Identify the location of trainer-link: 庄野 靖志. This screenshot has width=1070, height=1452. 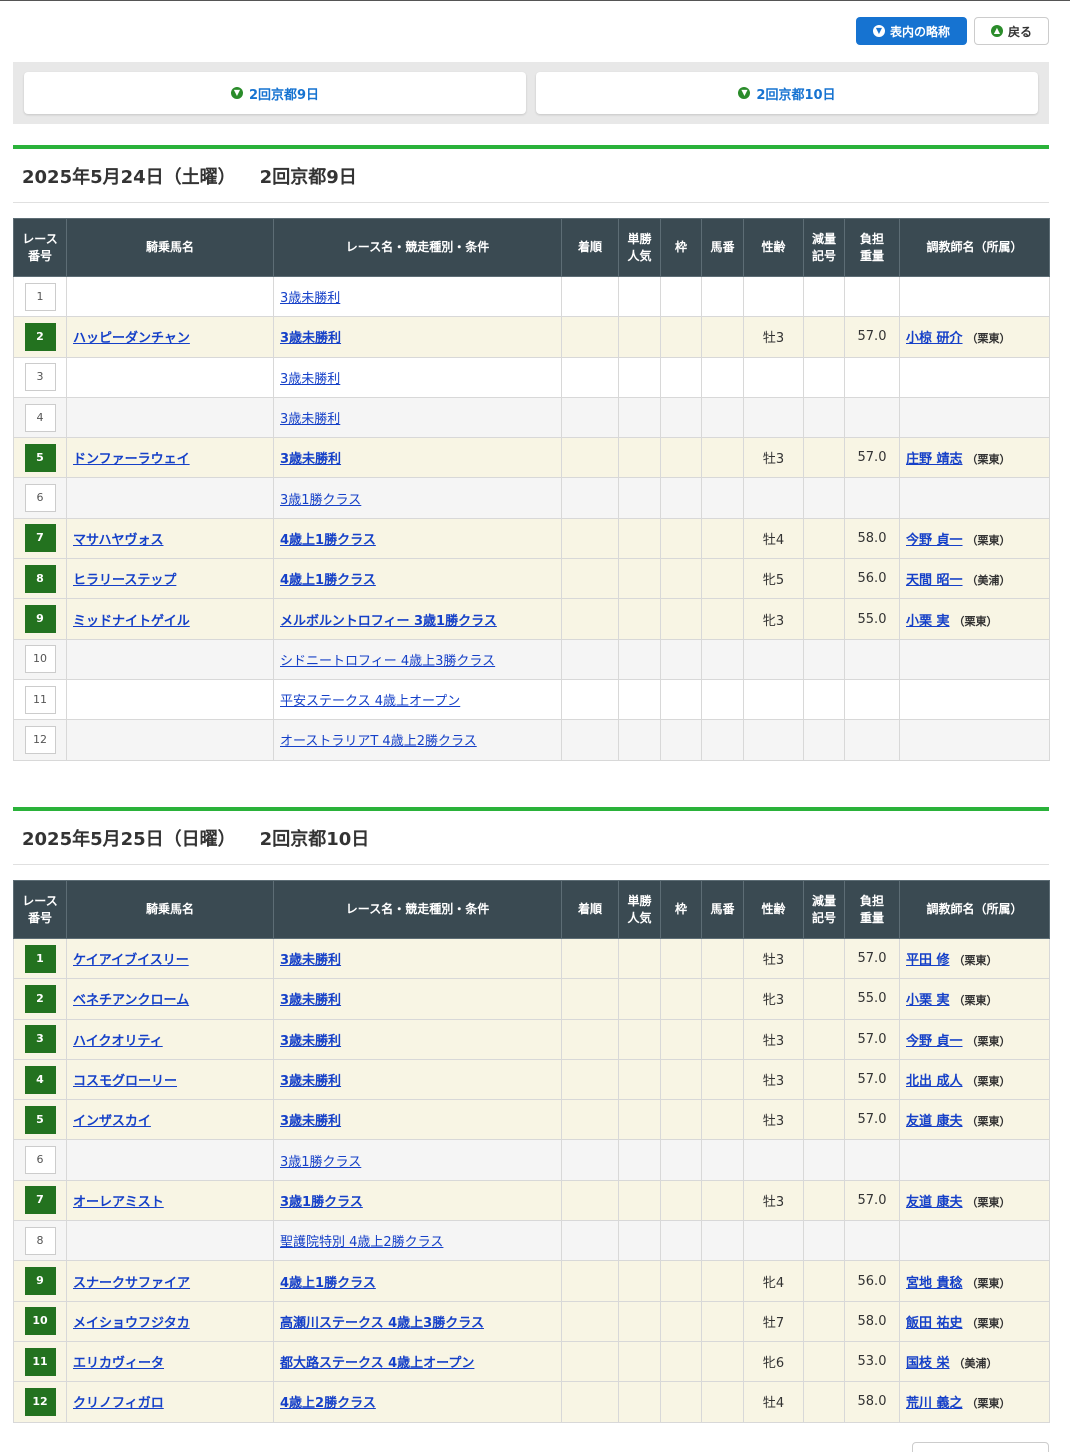
(934, 459).